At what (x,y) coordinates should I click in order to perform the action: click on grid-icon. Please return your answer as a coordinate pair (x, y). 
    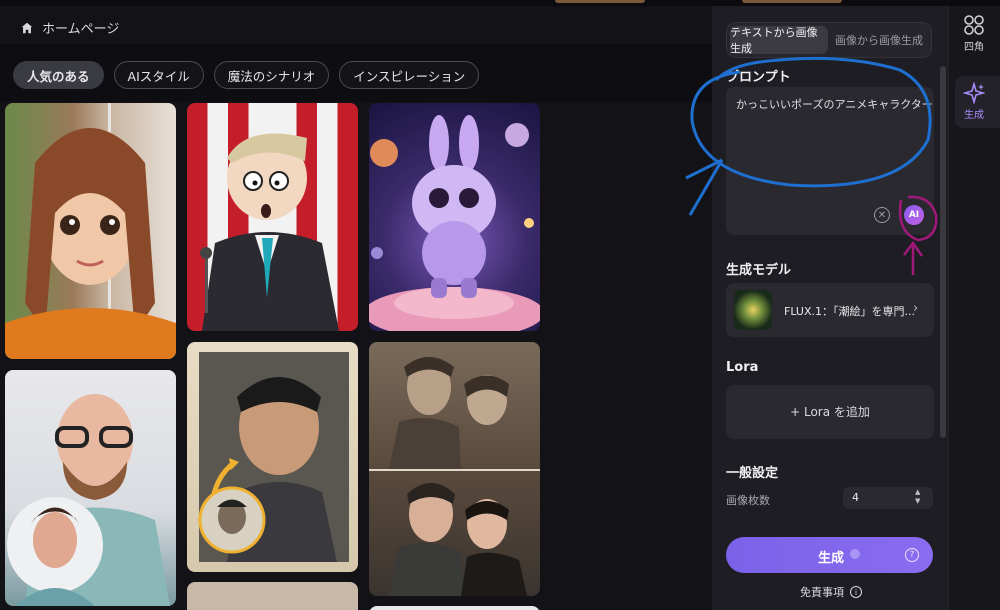
    Looking at the image, I should click on (974, 25).